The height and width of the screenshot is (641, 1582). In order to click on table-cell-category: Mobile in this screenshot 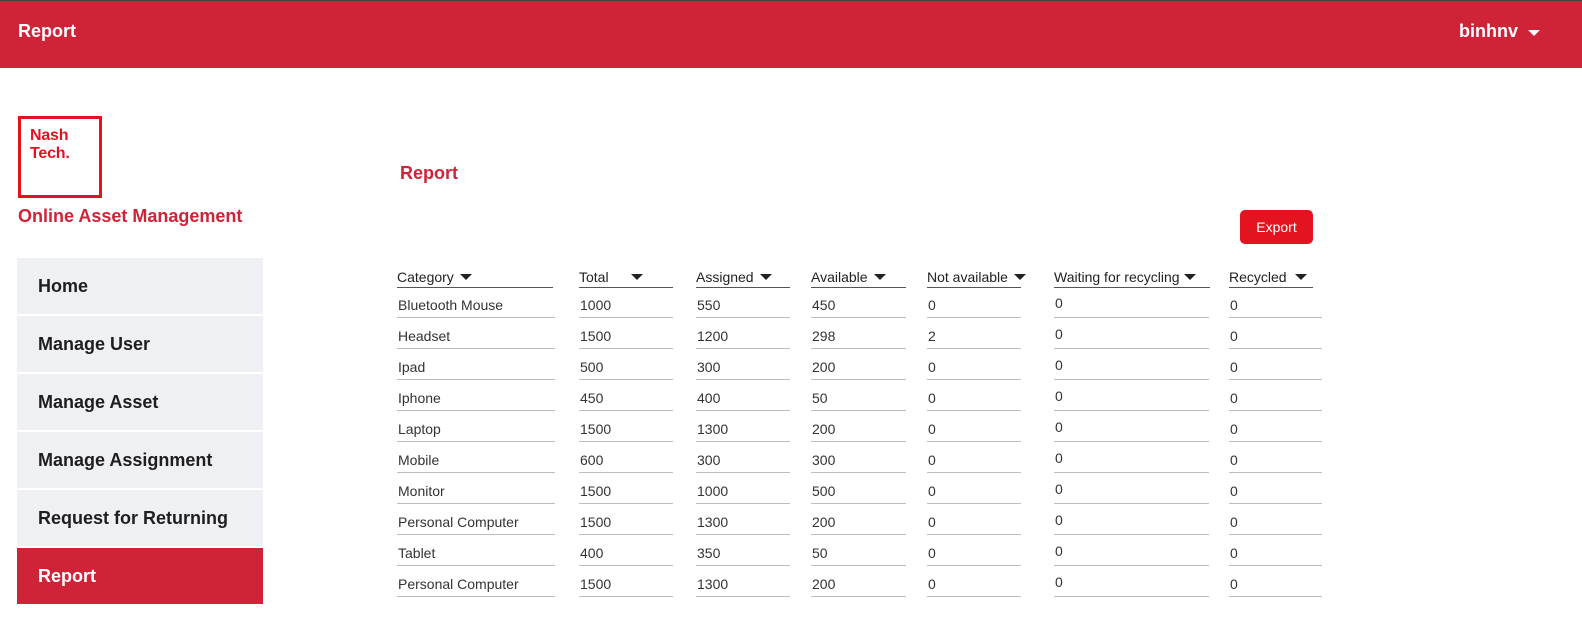, I will do `click(476, 462)`.